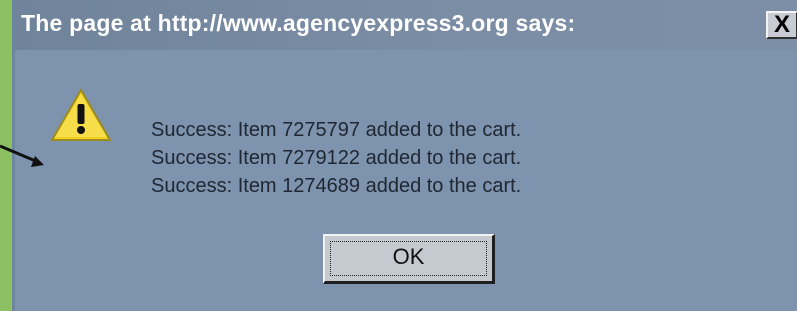 Image resolution: width=797 pixels, height=311 pixels. I want to click on close-button: X, so click(781, 25).